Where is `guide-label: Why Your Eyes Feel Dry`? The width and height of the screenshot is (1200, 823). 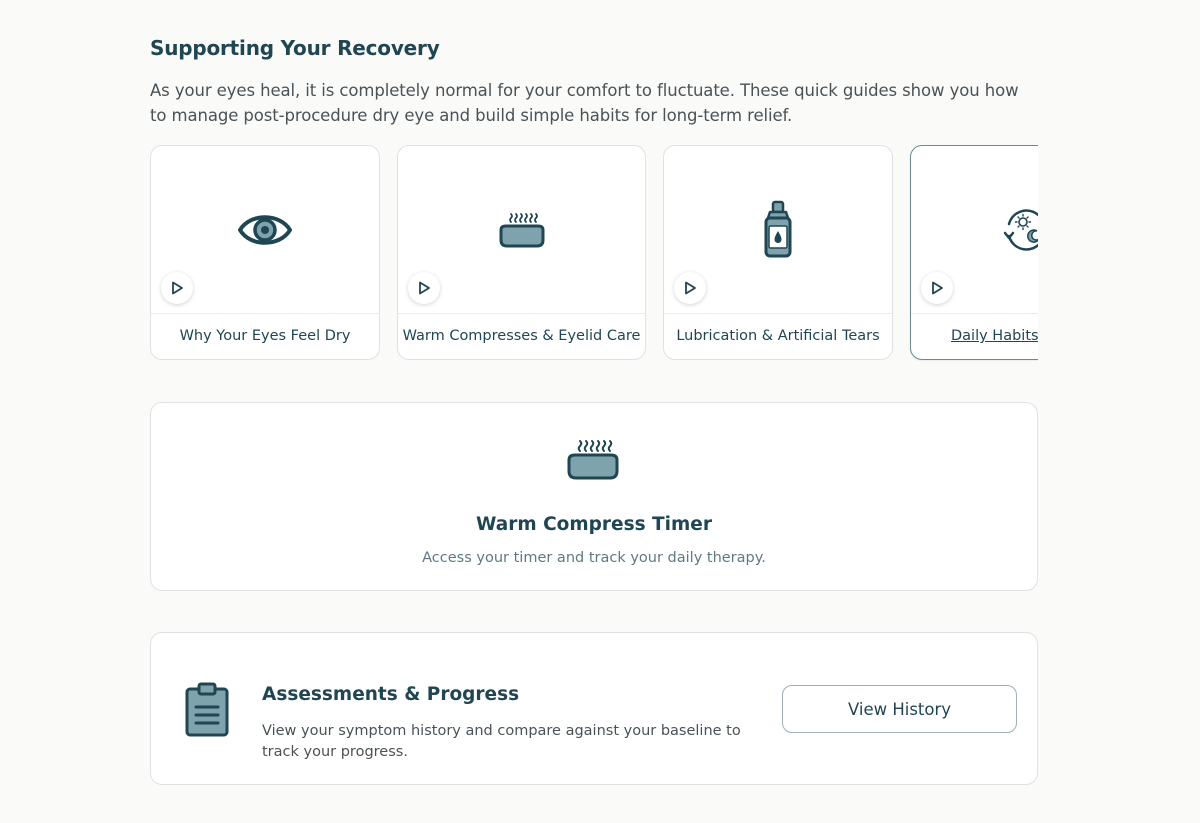 guide-label: Why Your Eyes Feel Dry is located at coordinates (265, 336).